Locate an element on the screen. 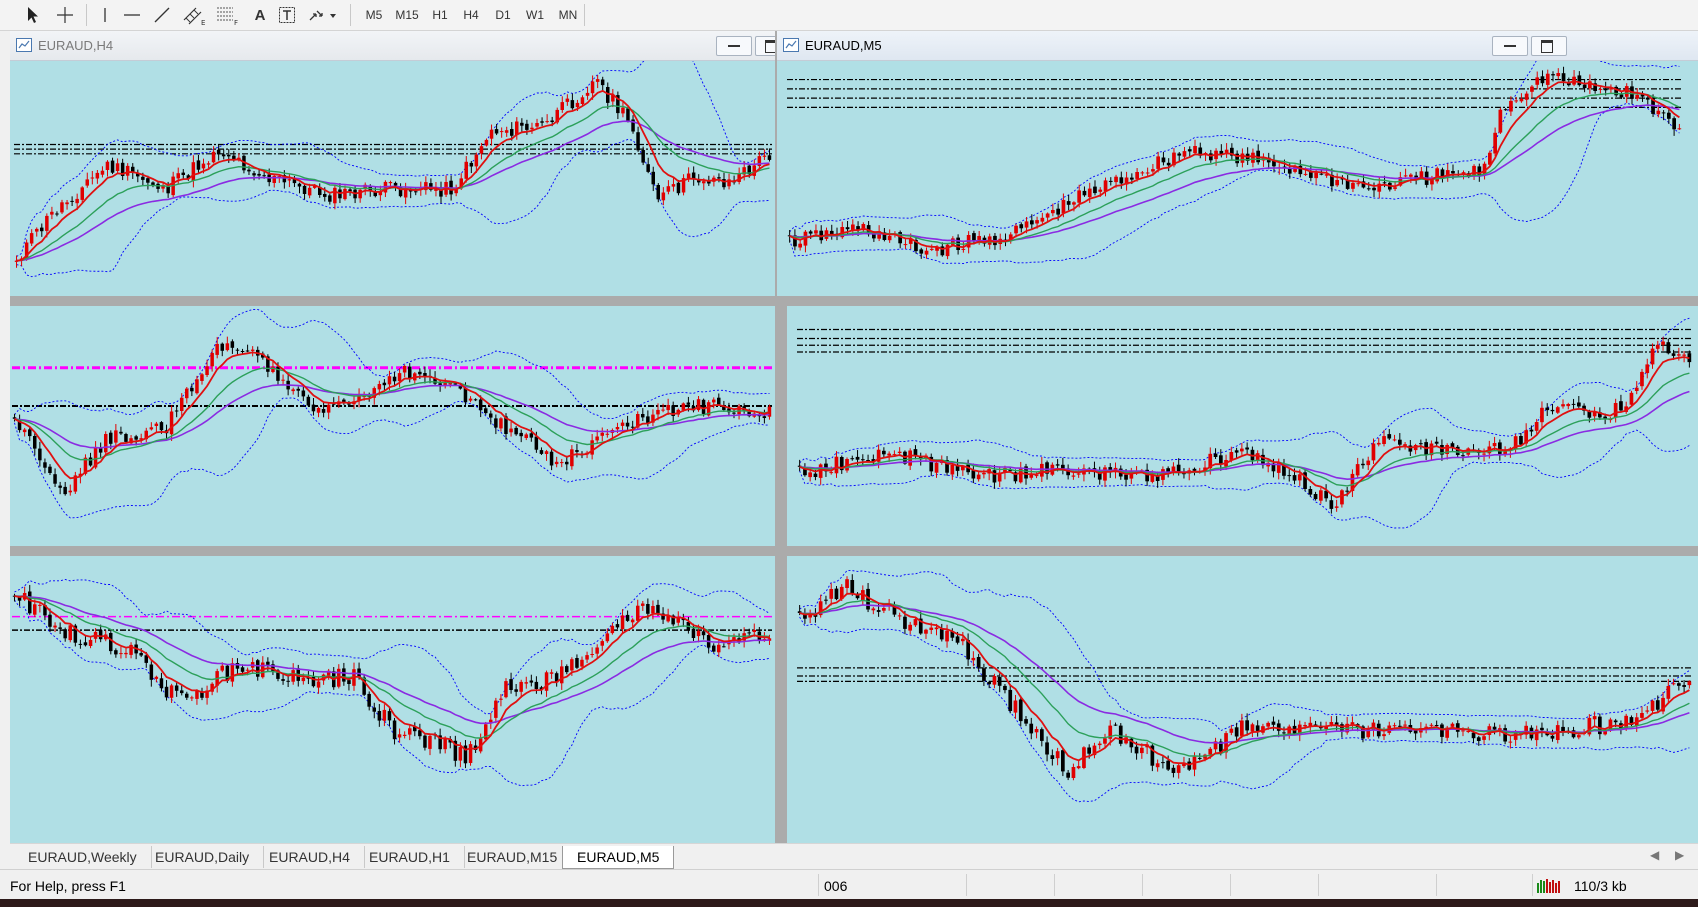 This screenshot has width=1698, height=907. horizontal-line-icon is located at coordinates (132, 15).